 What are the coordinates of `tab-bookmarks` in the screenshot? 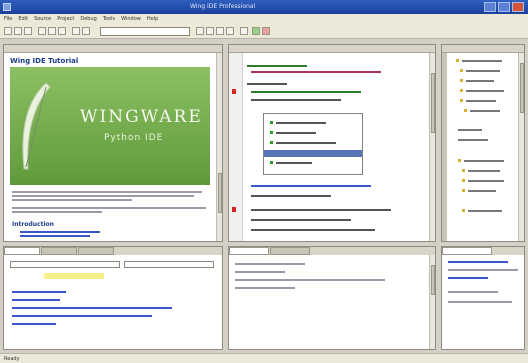 It's located at (96, 251).